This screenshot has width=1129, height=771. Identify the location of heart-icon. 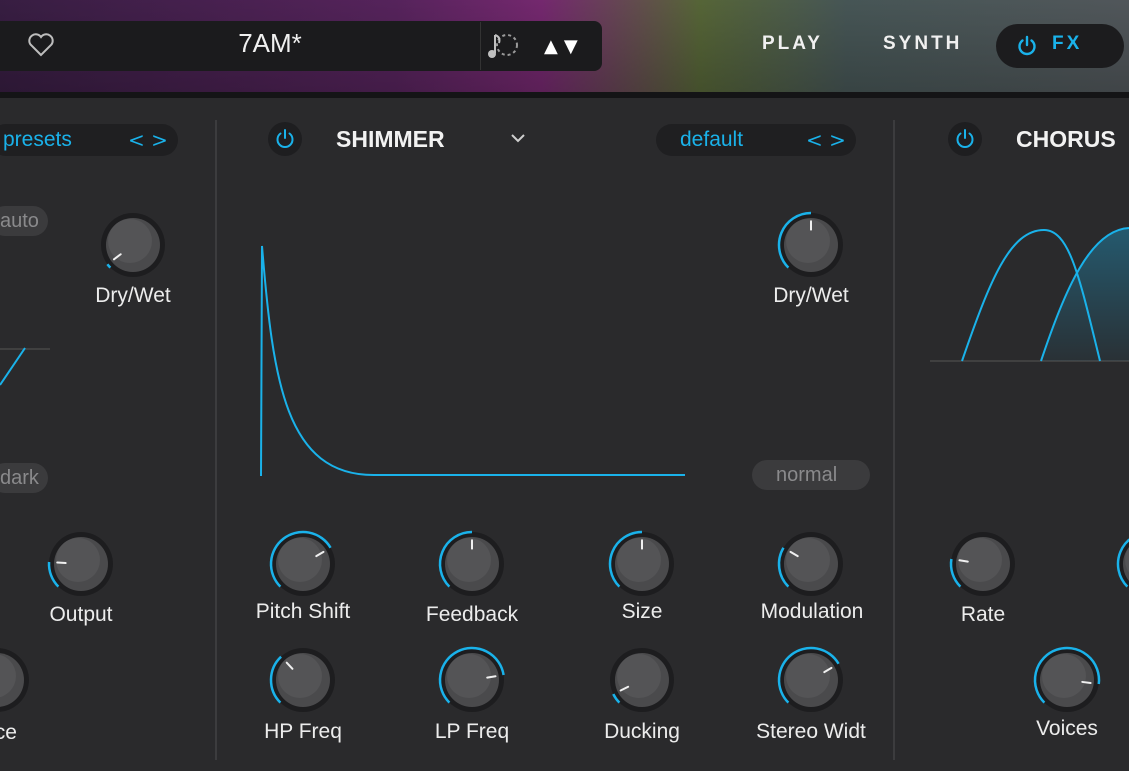
(41, 45).